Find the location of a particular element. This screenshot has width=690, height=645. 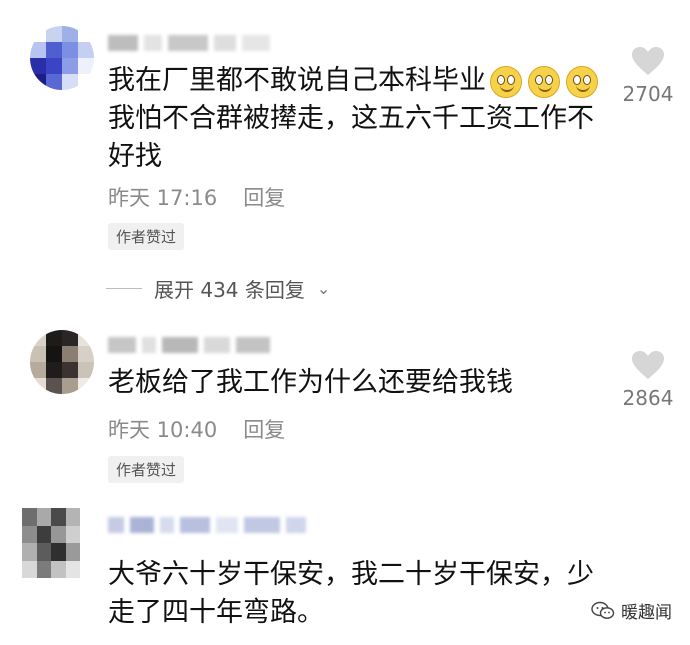

comment-line-1: 我在厂里都不敢说自己本科毕业 is located at coordinates (297, 80).